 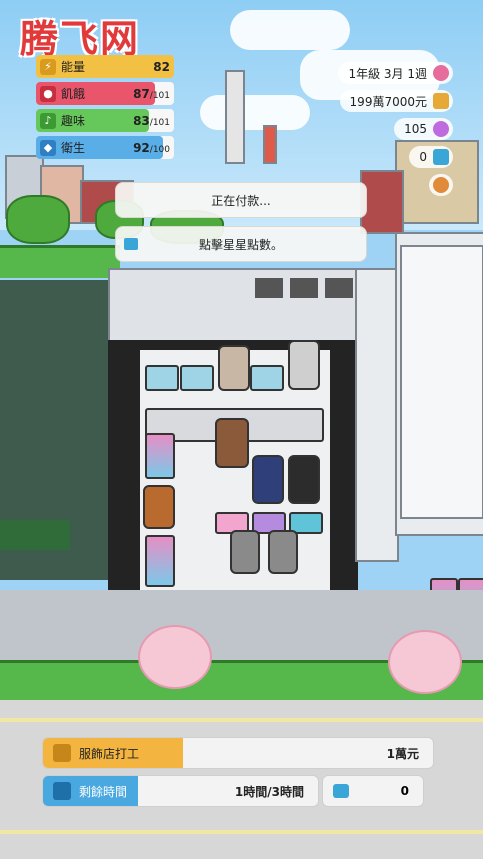 I want to click on clock-icon, so click(x=62, y=791).